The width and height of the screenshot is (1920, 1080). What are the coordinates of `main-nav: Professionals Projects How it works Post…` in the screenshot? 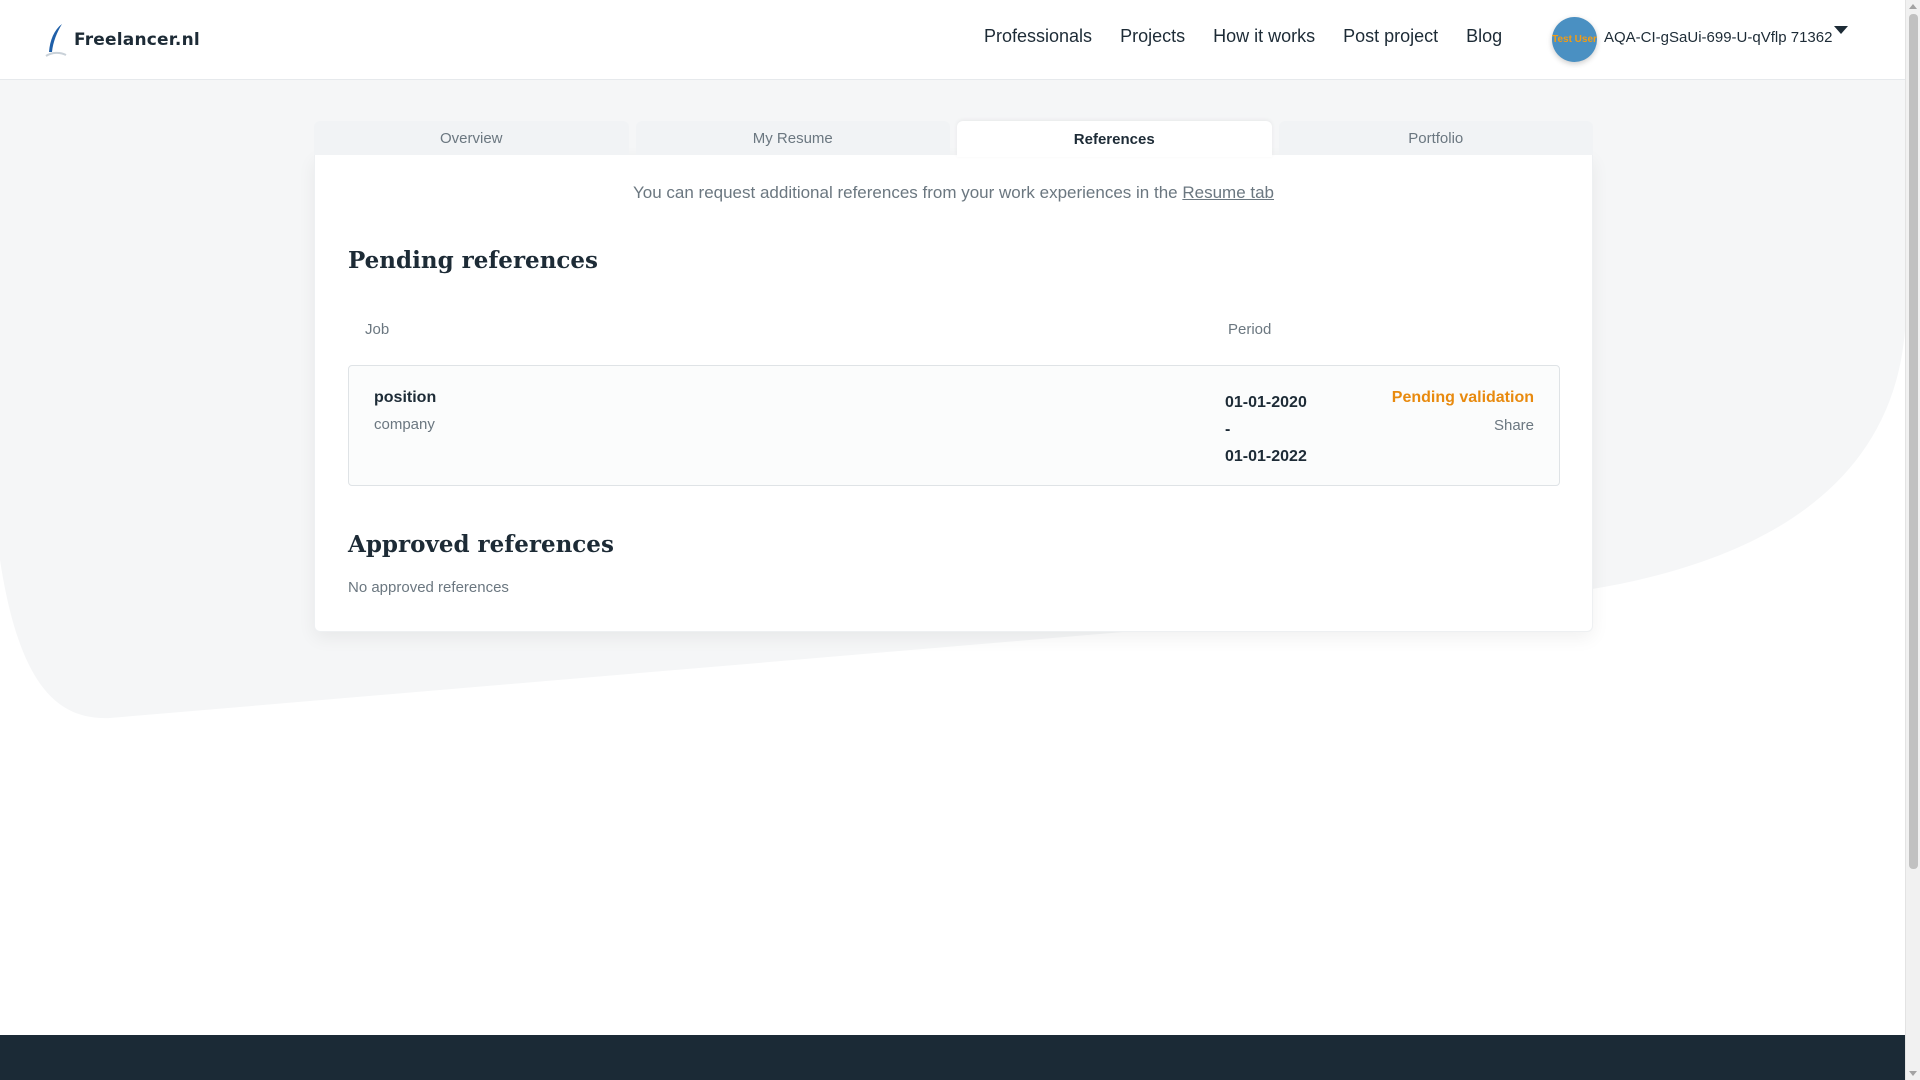 It's located at (1243, 36).